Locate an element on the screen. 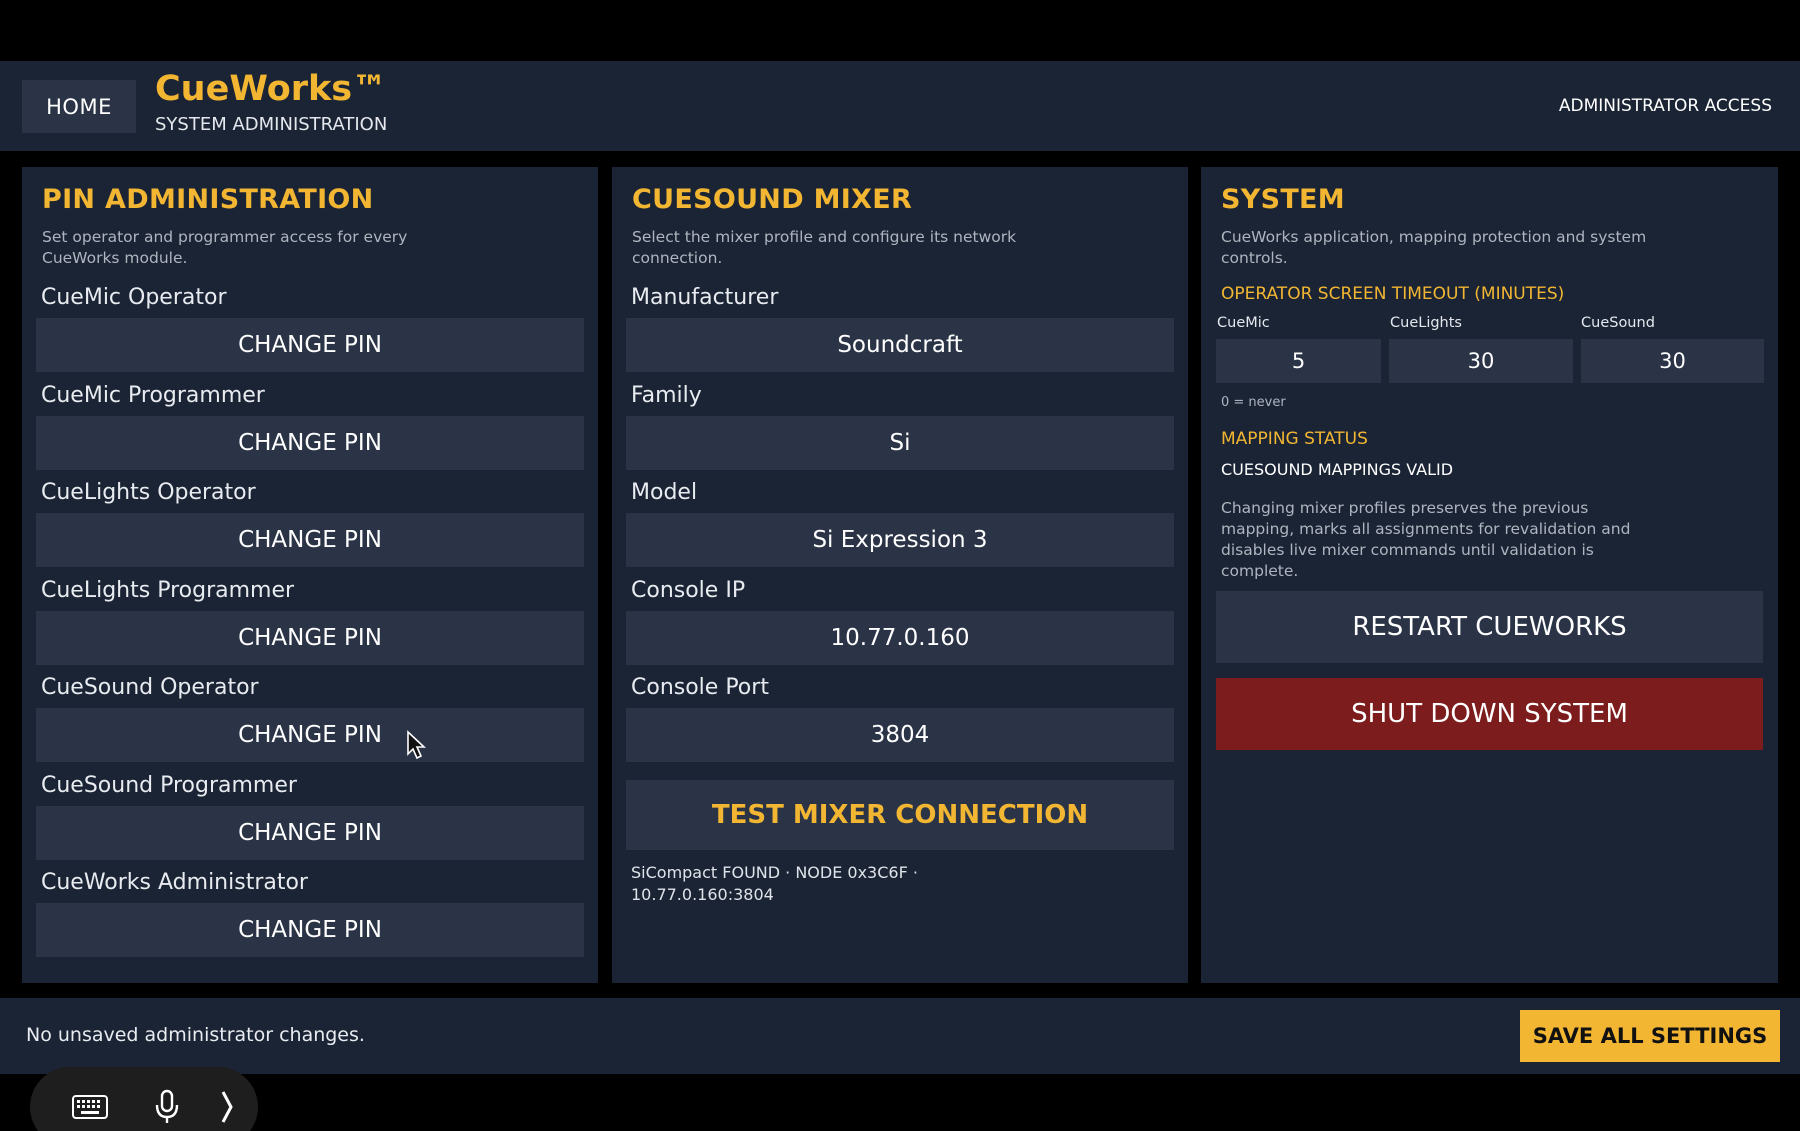 Image resolution: width=1800 pixels, height=1131 pixels. change-pin-button-cuesound-operator: CHANGE PIN is located at coordinates (310, 735).